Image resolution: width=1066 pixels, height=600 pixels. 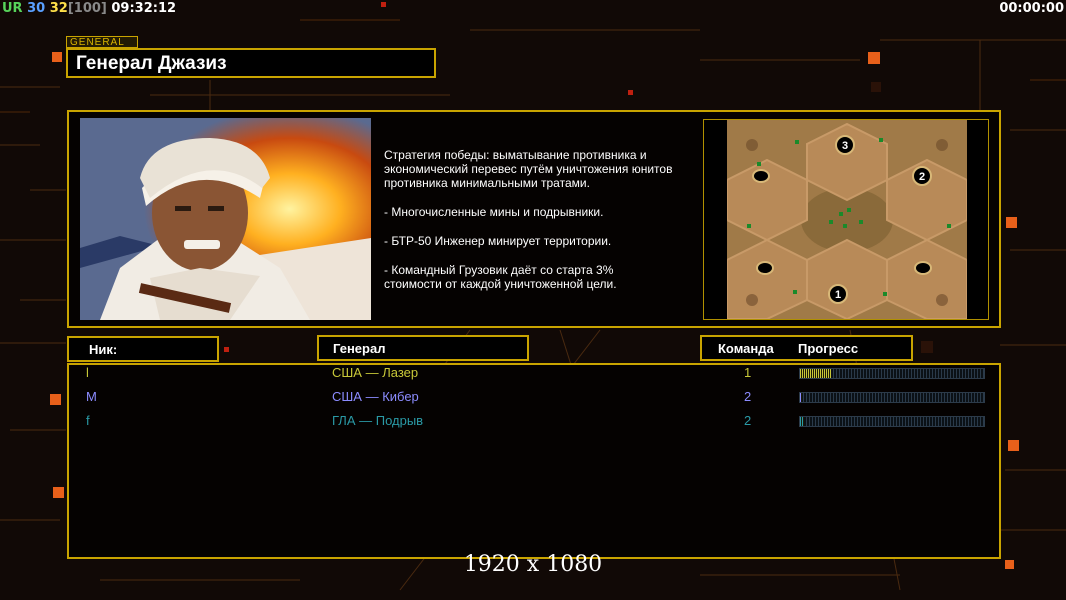 I want to click on stat-bracket: [100], so click(x=87, y=8).